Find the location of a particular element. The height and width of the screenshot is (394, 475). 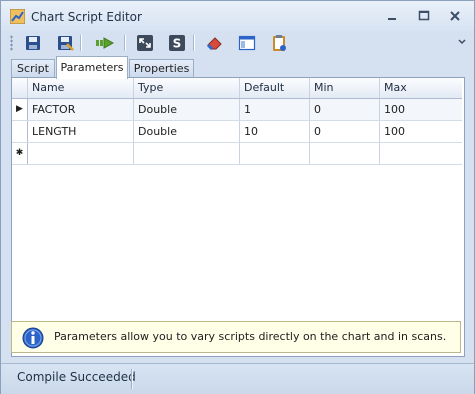

chart-app-icon is located at coordinates (17, 16).